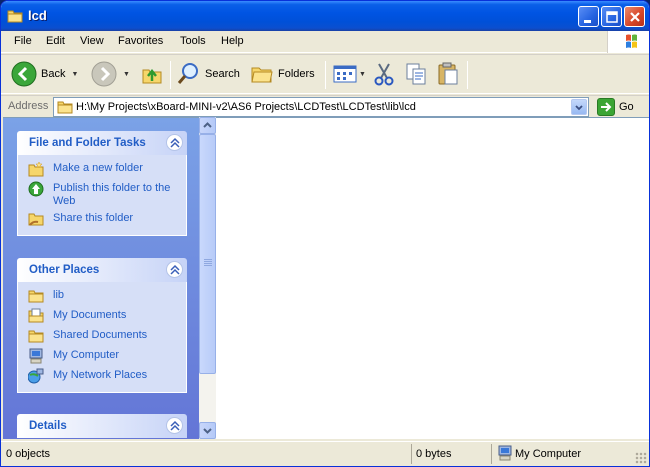  What do you see at coordinates (579, 107) in the screenshot?
I see `address-dropdown-button` at bounding box center [579, 107].